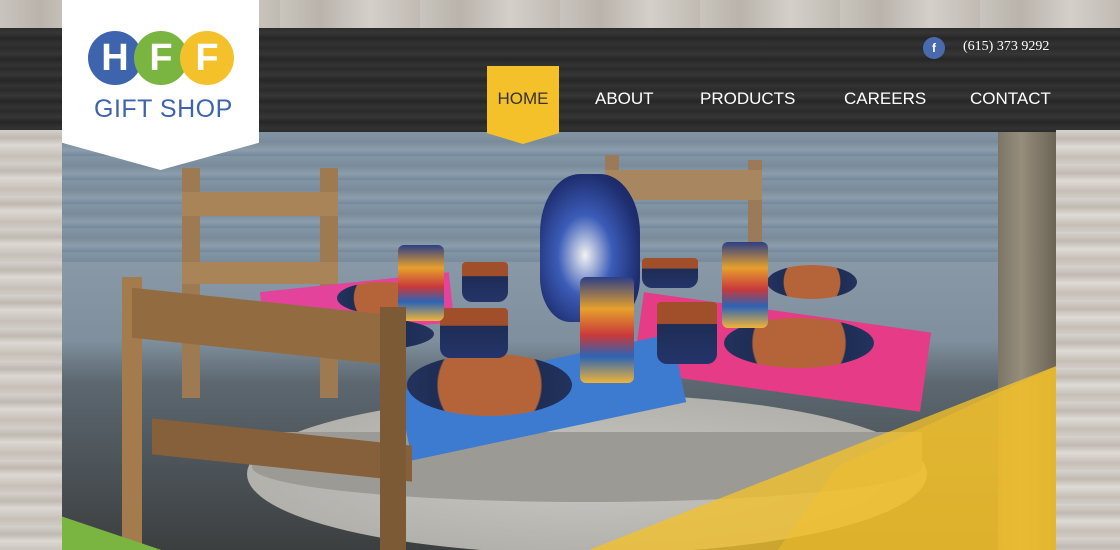 The image size is (1120, 550). What do you see at coordinates (1088, 340) in the screenshot?
I see `right-wood-panel` at bounding box center [1088, 340].